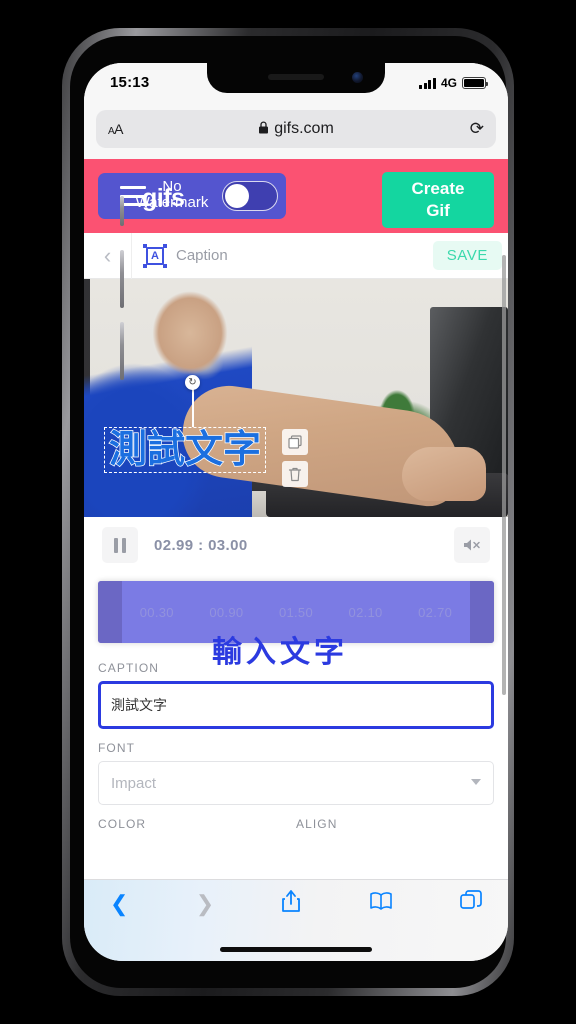 This screenshot has width=576, height=1024. What do you see at coordinates (120, 545) in the screenshot?
I see `pause-button` at bounding box center [120, 545].